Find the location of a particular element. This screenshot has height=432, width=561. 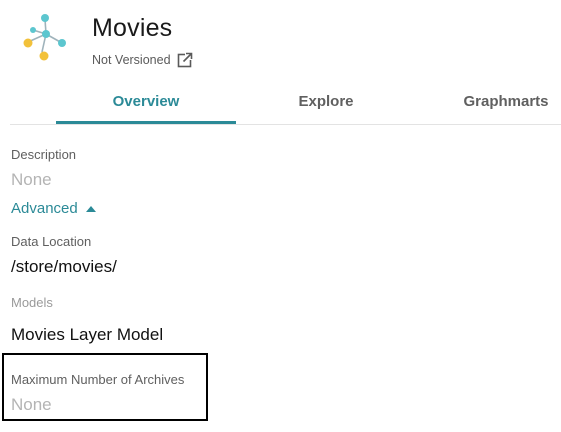

page-title: Movies is located at coordinates (132, 28).